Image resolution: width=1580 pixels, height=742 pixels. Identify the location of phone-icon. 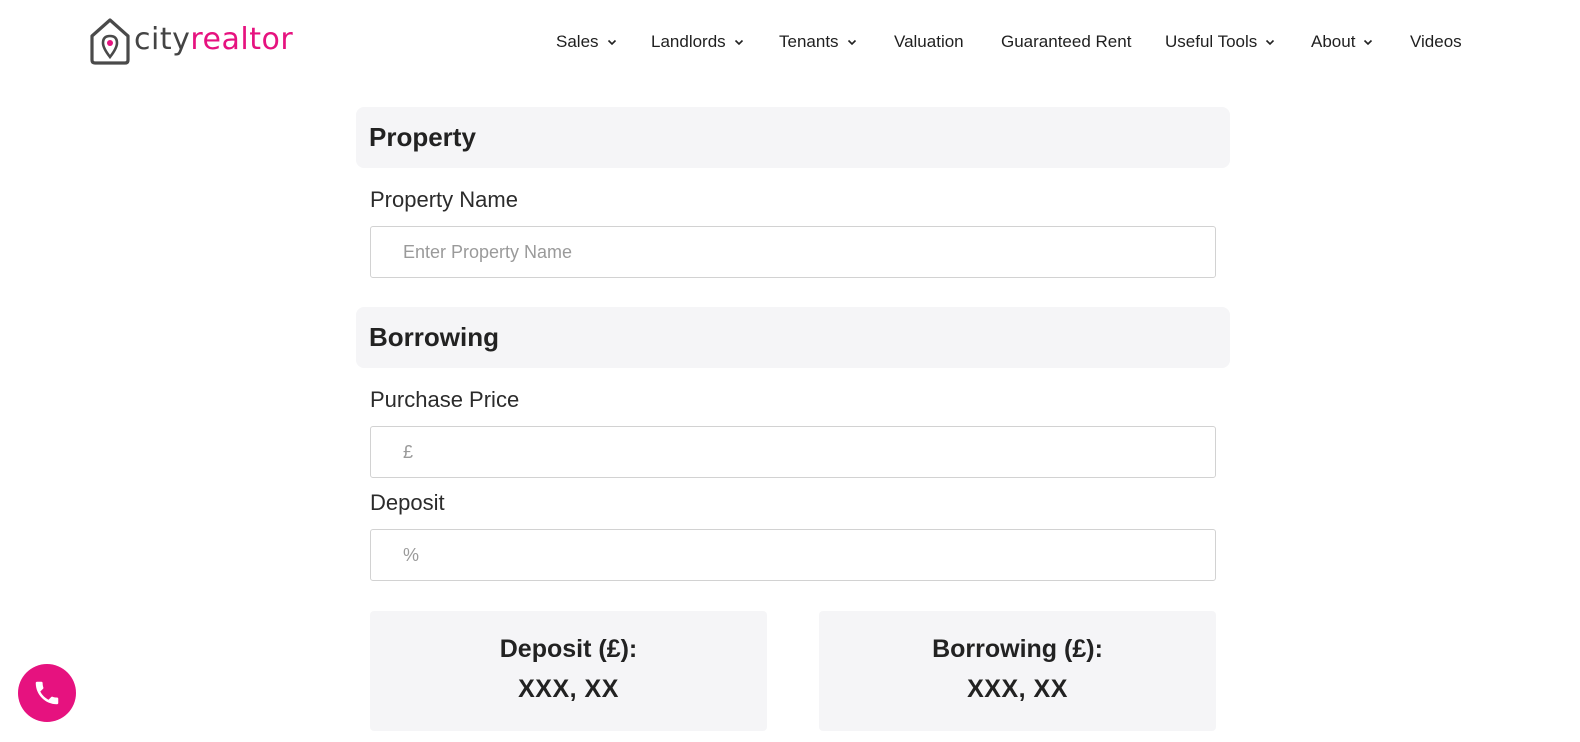
(47, 693).